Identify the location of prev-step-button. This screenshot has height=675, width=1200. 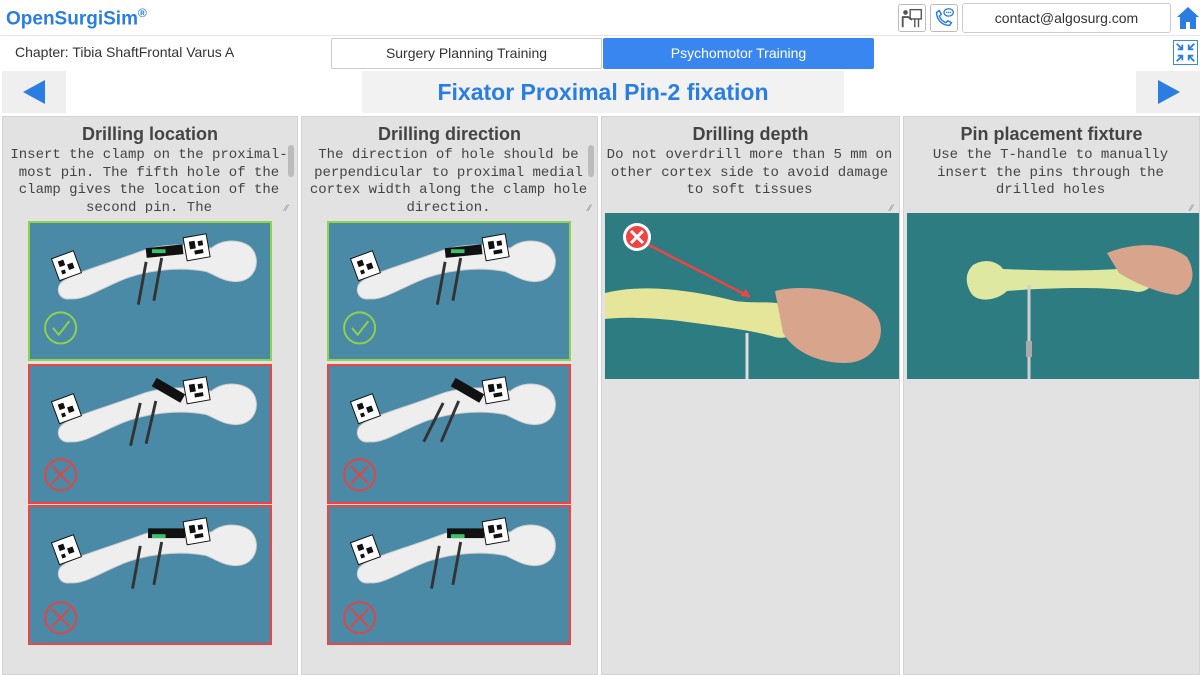
(34, 92).